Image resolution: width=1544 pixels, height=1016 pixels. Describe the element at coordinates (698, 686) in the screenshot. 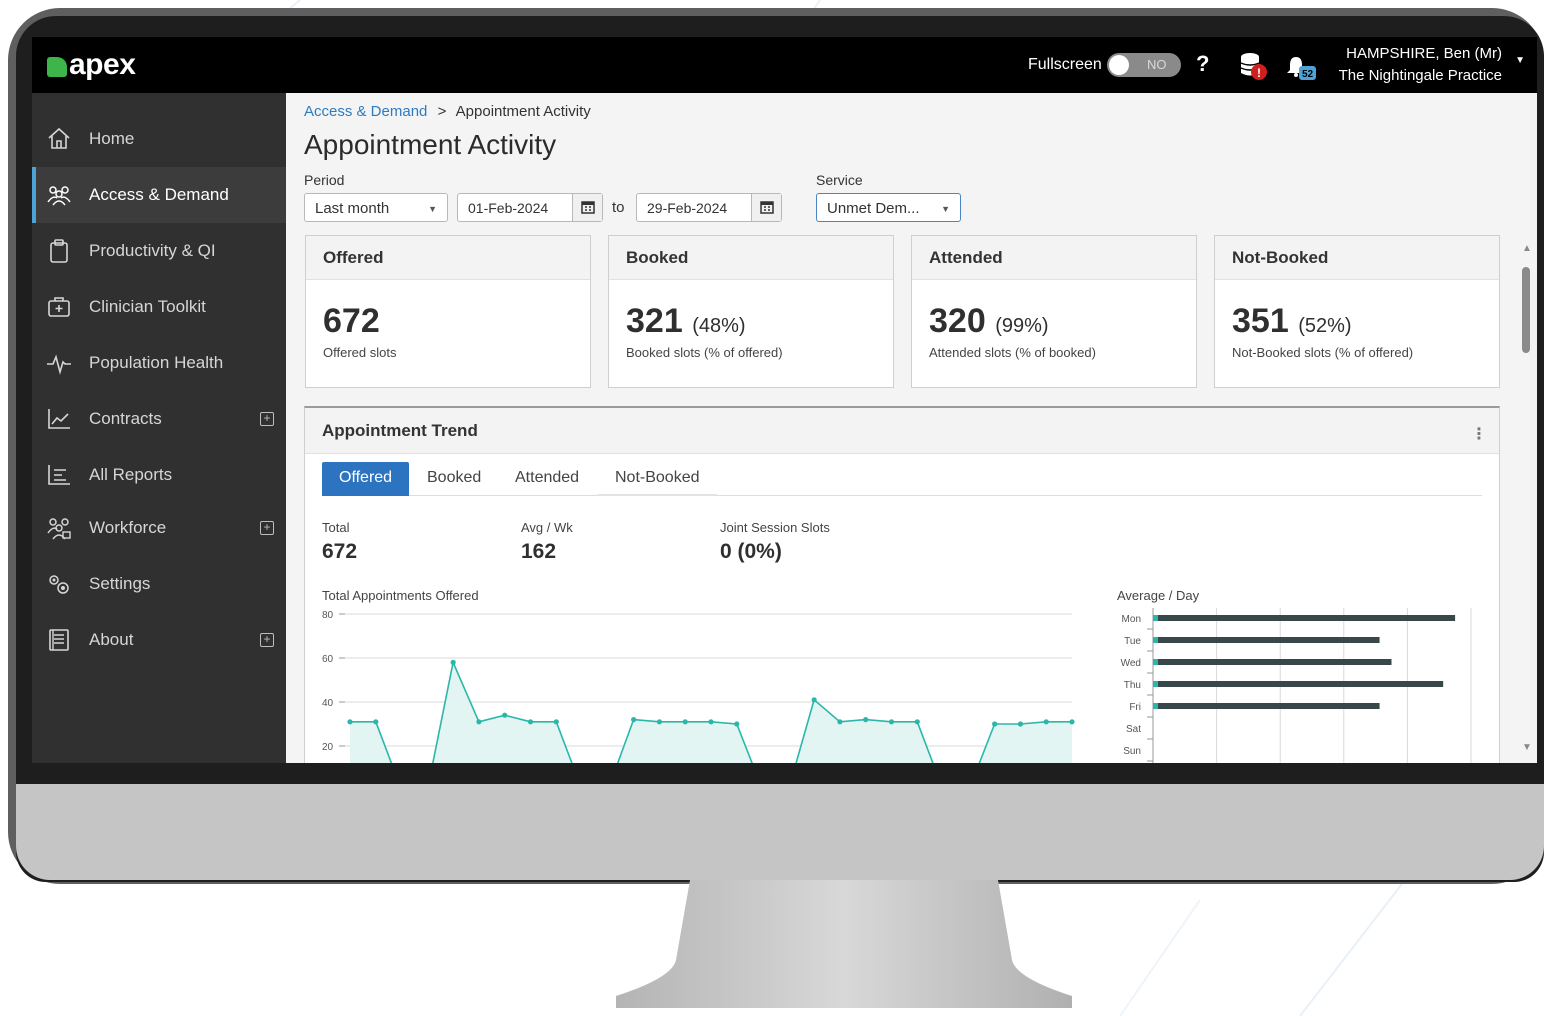

I see `trend-area-chart: 80 60 40 20` at that location.